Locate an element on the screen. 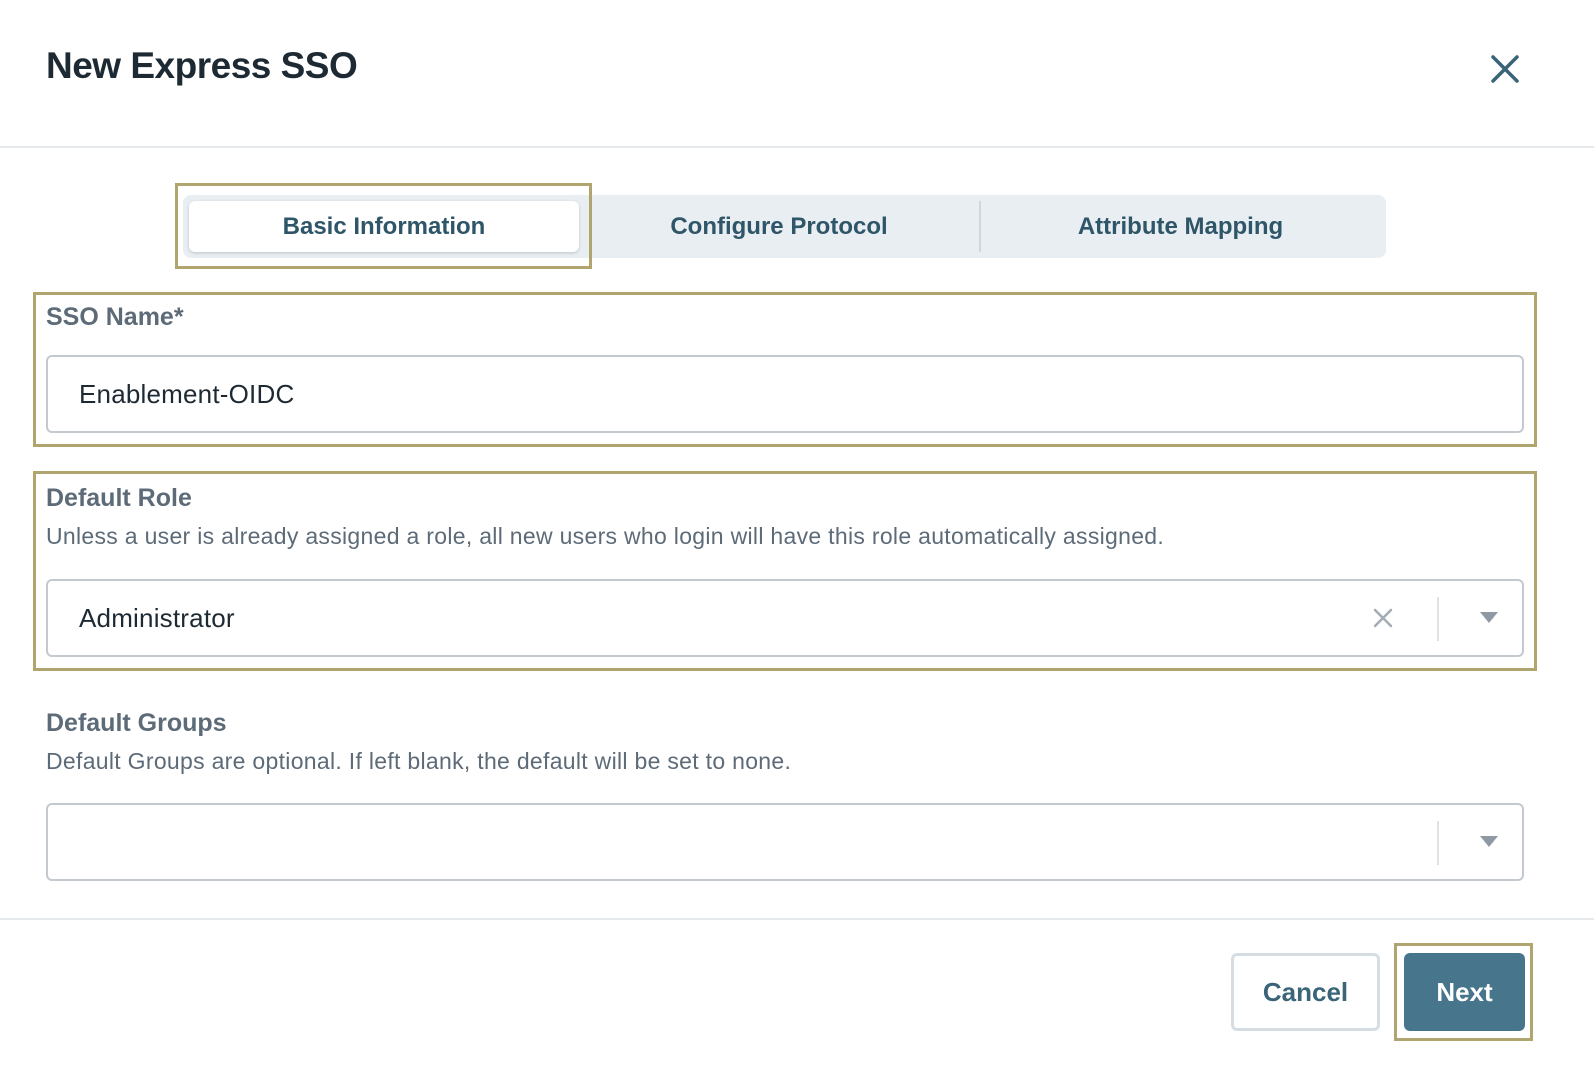 Image resolution: width=1594 pixels, height=1072 pixels. tab-configure-protocol: Configure Protocol is located at coordinates (780, 226).